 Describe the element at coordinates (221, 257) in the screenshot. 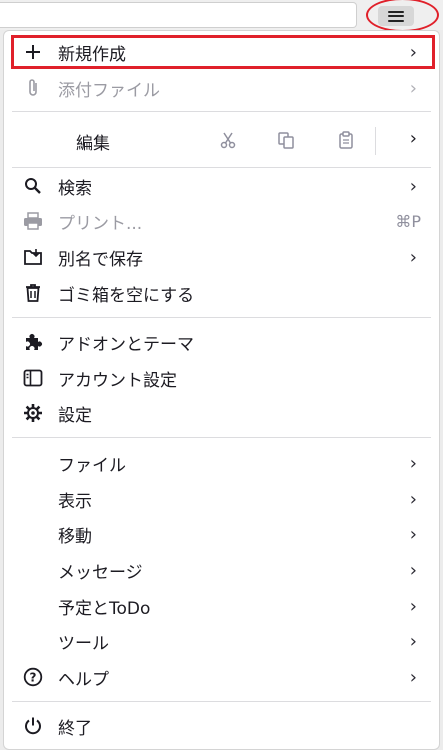

I see `menu-item-save-as: 別名で保存 ›` at that location.